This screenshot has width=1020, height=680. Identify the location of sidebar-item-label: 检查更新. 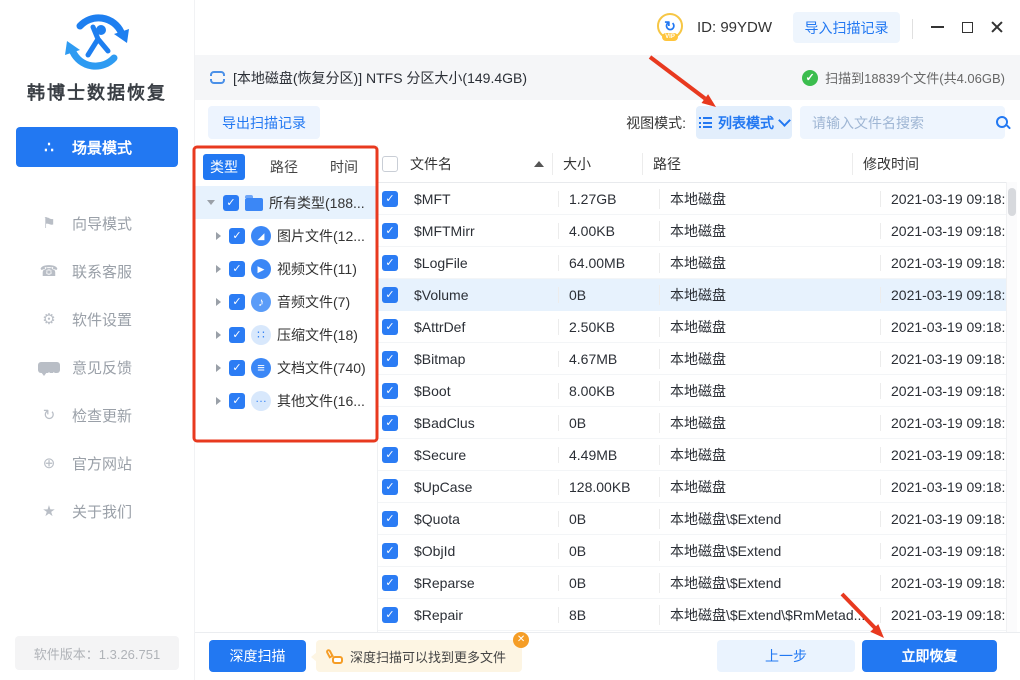
(102, 416).